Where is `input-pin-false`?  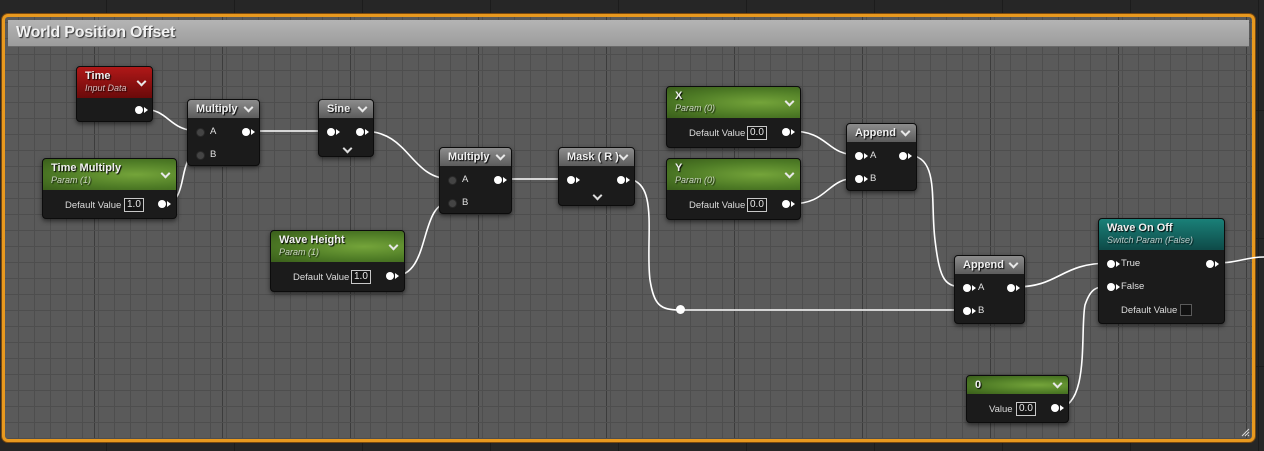
input-pin-false is located at coordinates (1111, 287).